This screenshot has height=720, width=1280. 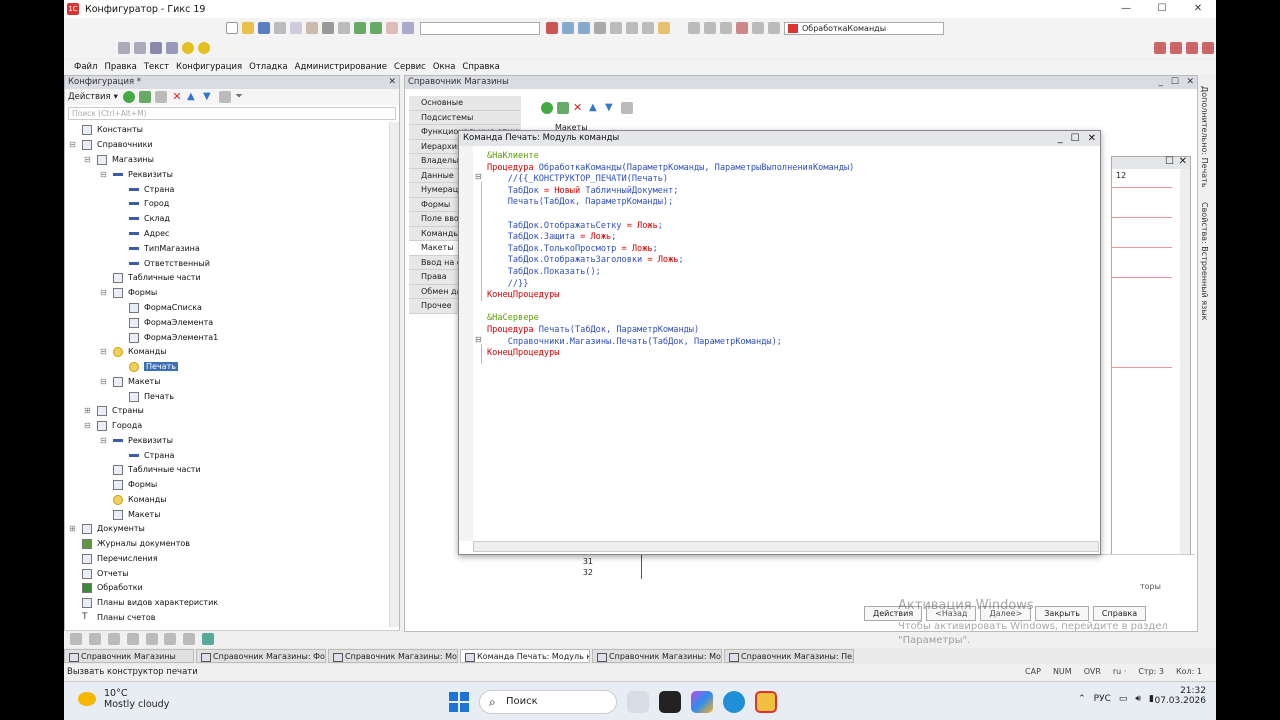 I want to click on 1c-app-icon, so click(x=766, y=702).